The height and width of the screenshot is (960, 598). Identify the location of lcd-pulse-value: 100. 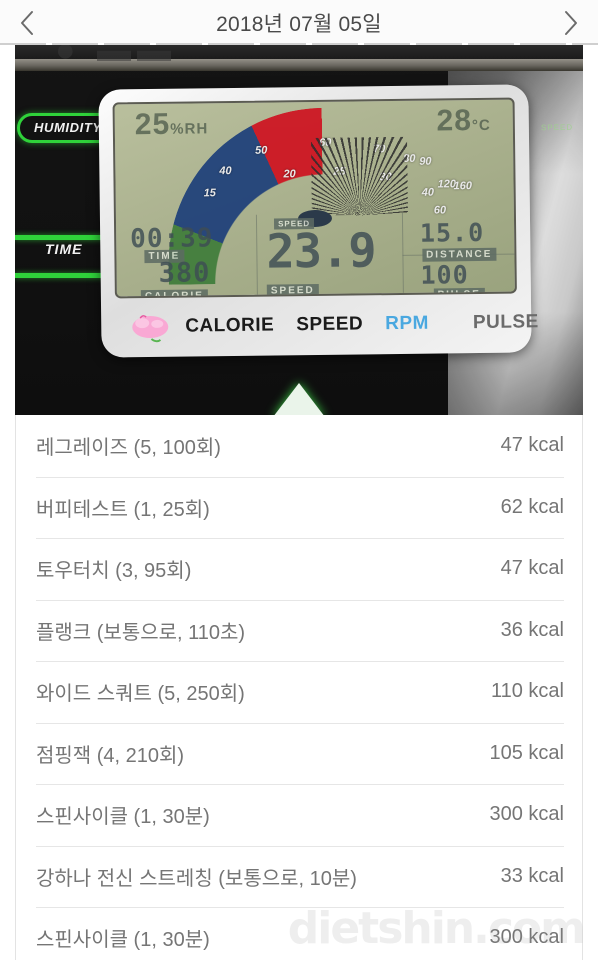
(444, 275).